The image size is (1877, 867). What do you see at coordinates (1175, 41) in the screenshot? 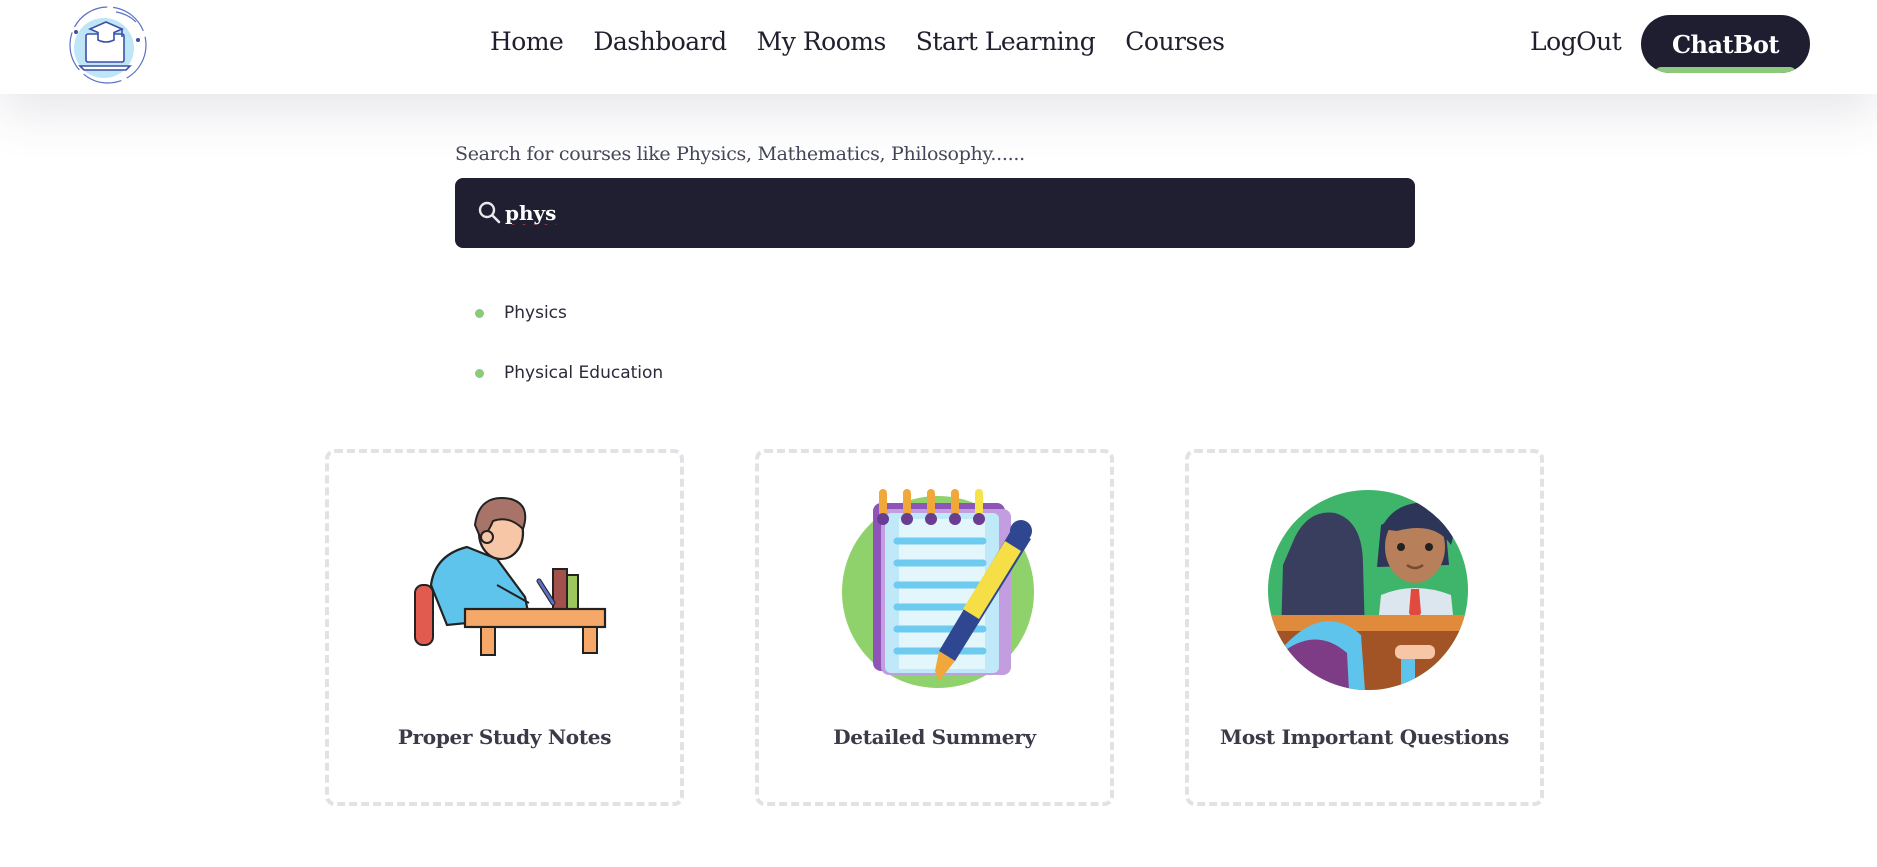
I see `nav-courses: Courses` at bounding box center [1175, 41].